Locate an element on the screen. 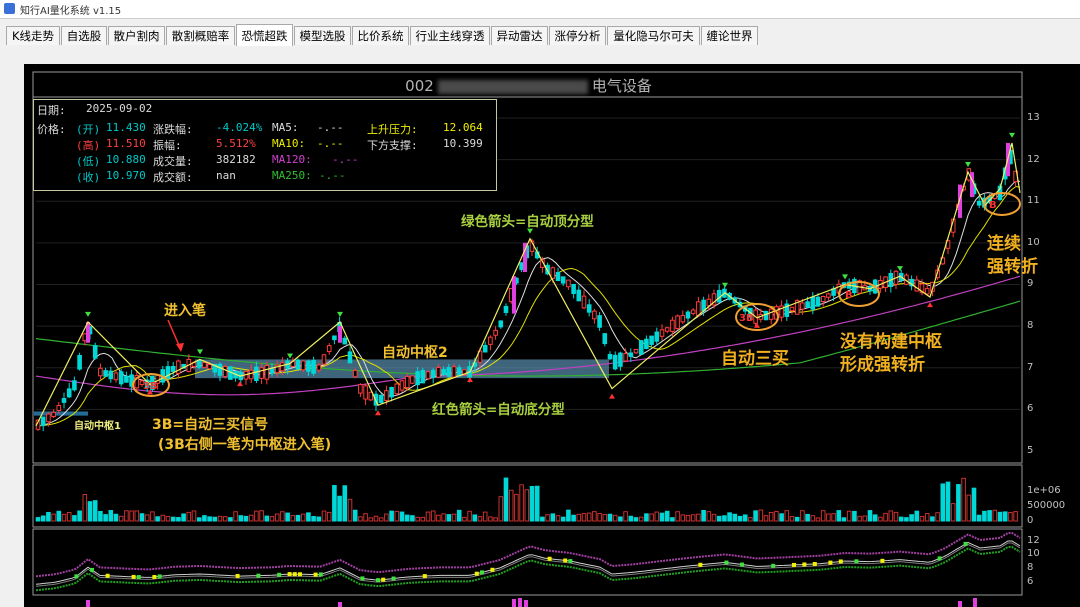 This screenshot has width=1080, height=607. low-label: (低) is located at coordinates (88, 161).